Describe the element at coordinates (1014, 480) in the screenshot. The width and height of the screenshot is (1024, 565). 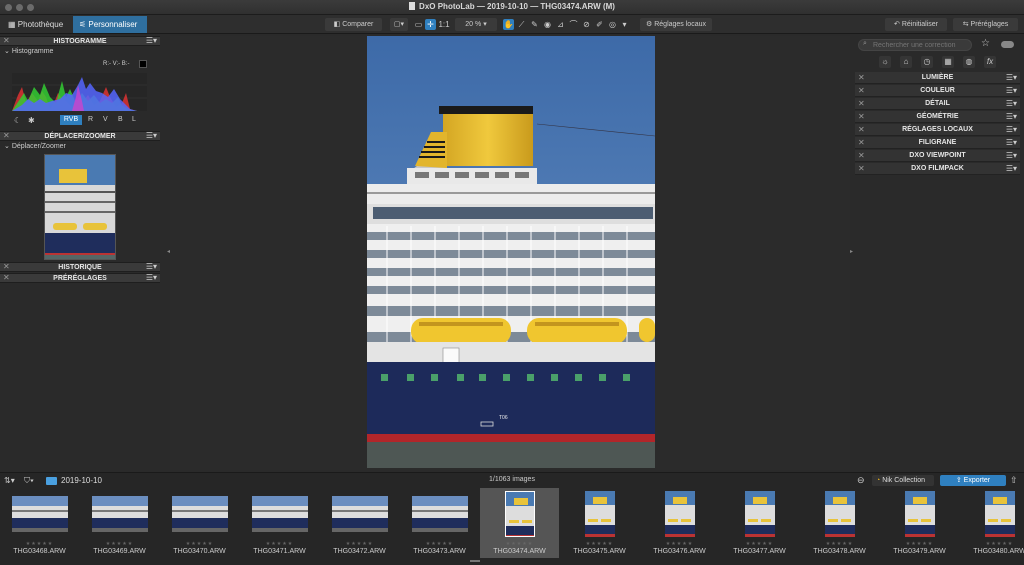
I see `share-icon: ⇧` at that location.